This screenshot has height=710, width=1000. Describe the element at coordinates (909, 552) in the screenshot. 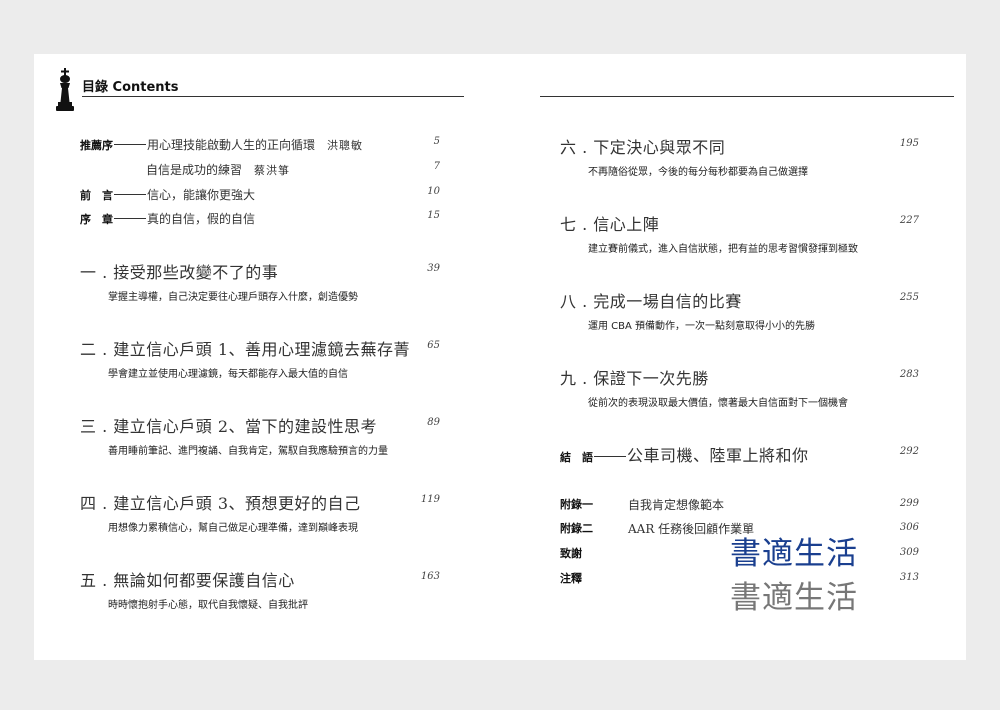

I see `page-number: 309` at that location.